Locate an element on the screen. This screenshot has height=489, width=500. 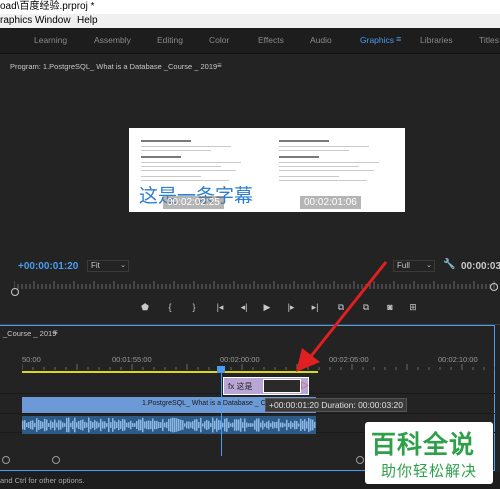
graphic-clip-label: fx 这是 is located at coordinates (240, 386).